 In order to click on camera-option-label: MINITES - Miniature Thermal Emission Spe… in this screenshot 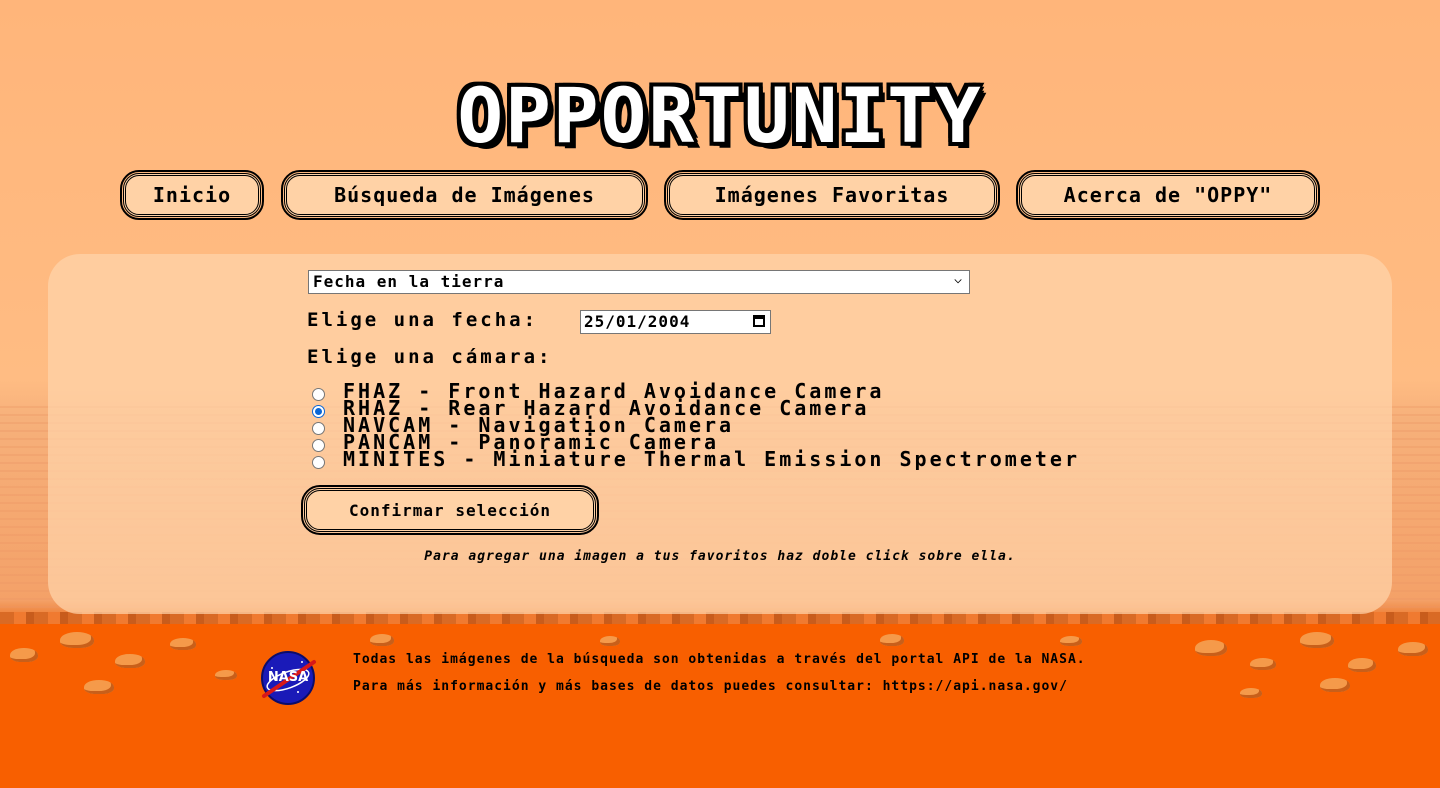, I will do `click(712, 459)`.